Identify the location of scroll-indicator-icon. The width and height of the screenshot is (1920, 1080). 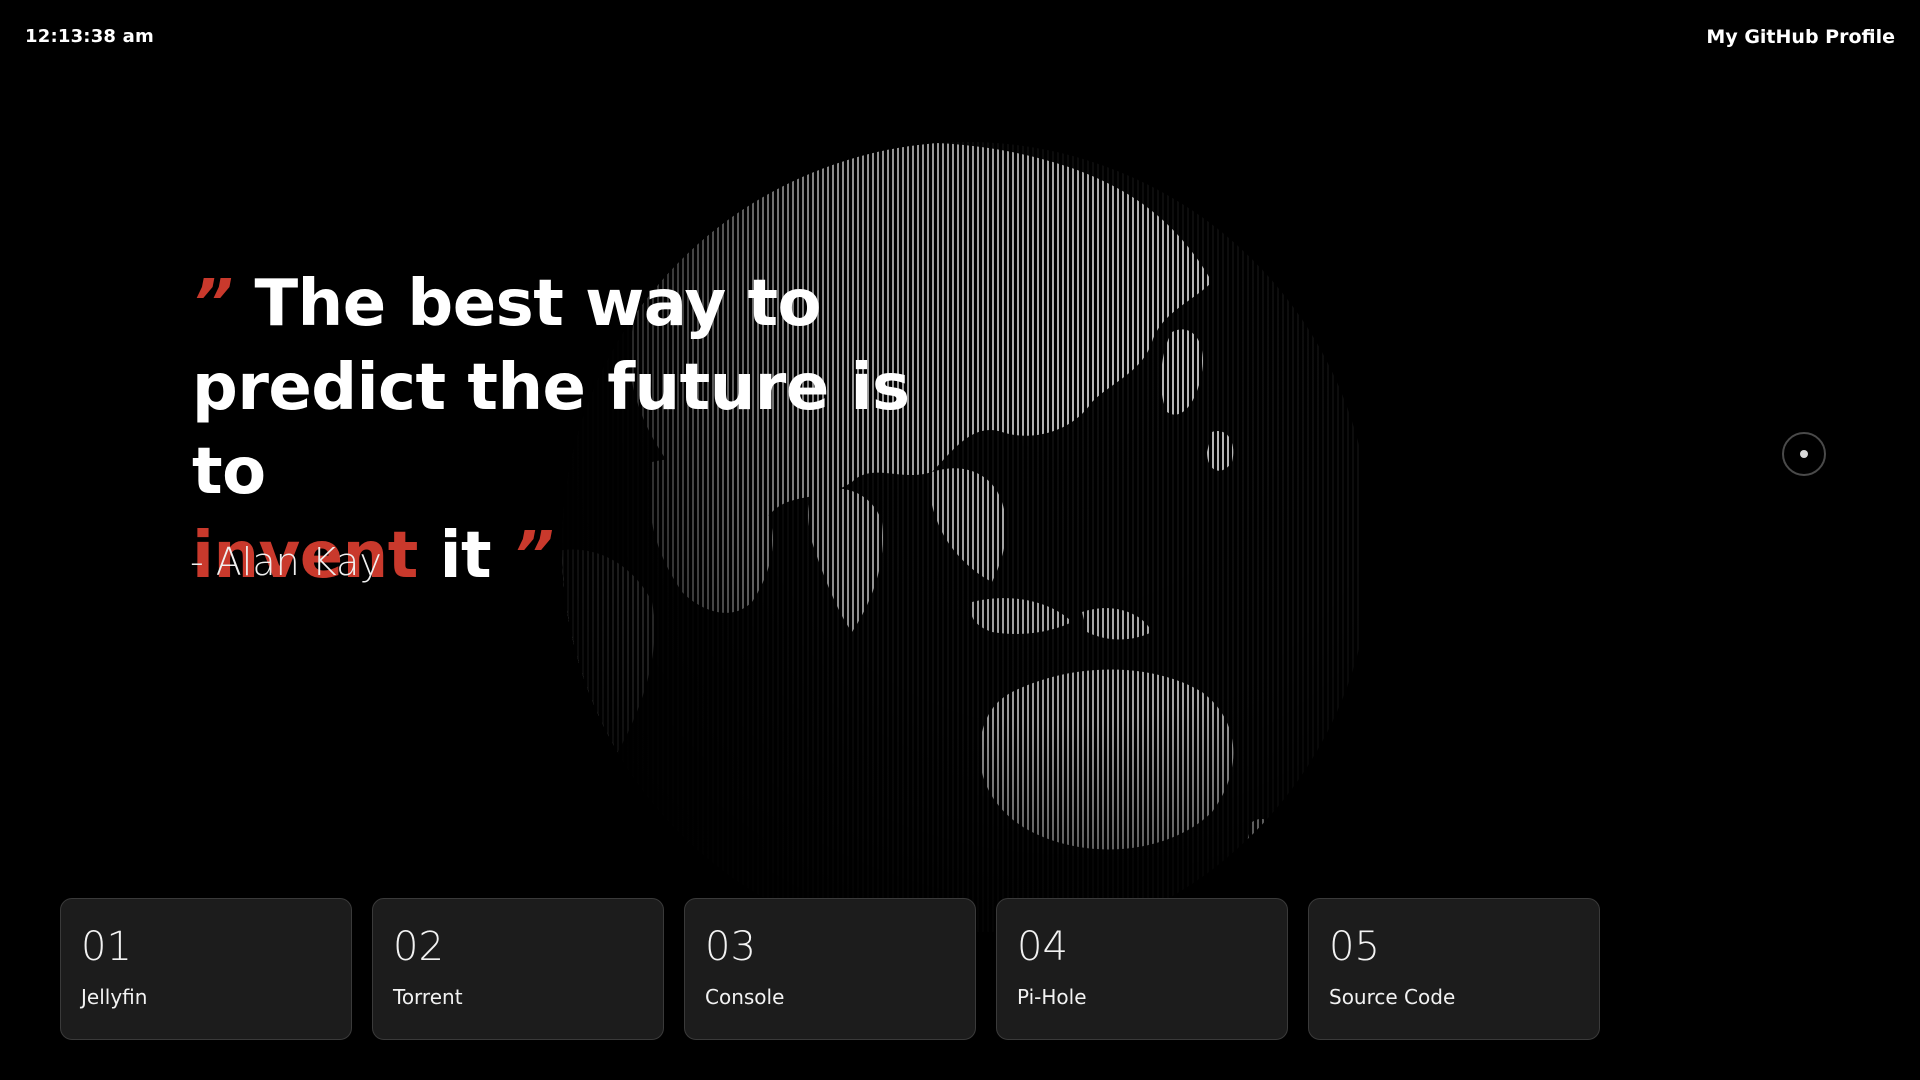
(1804, 454).